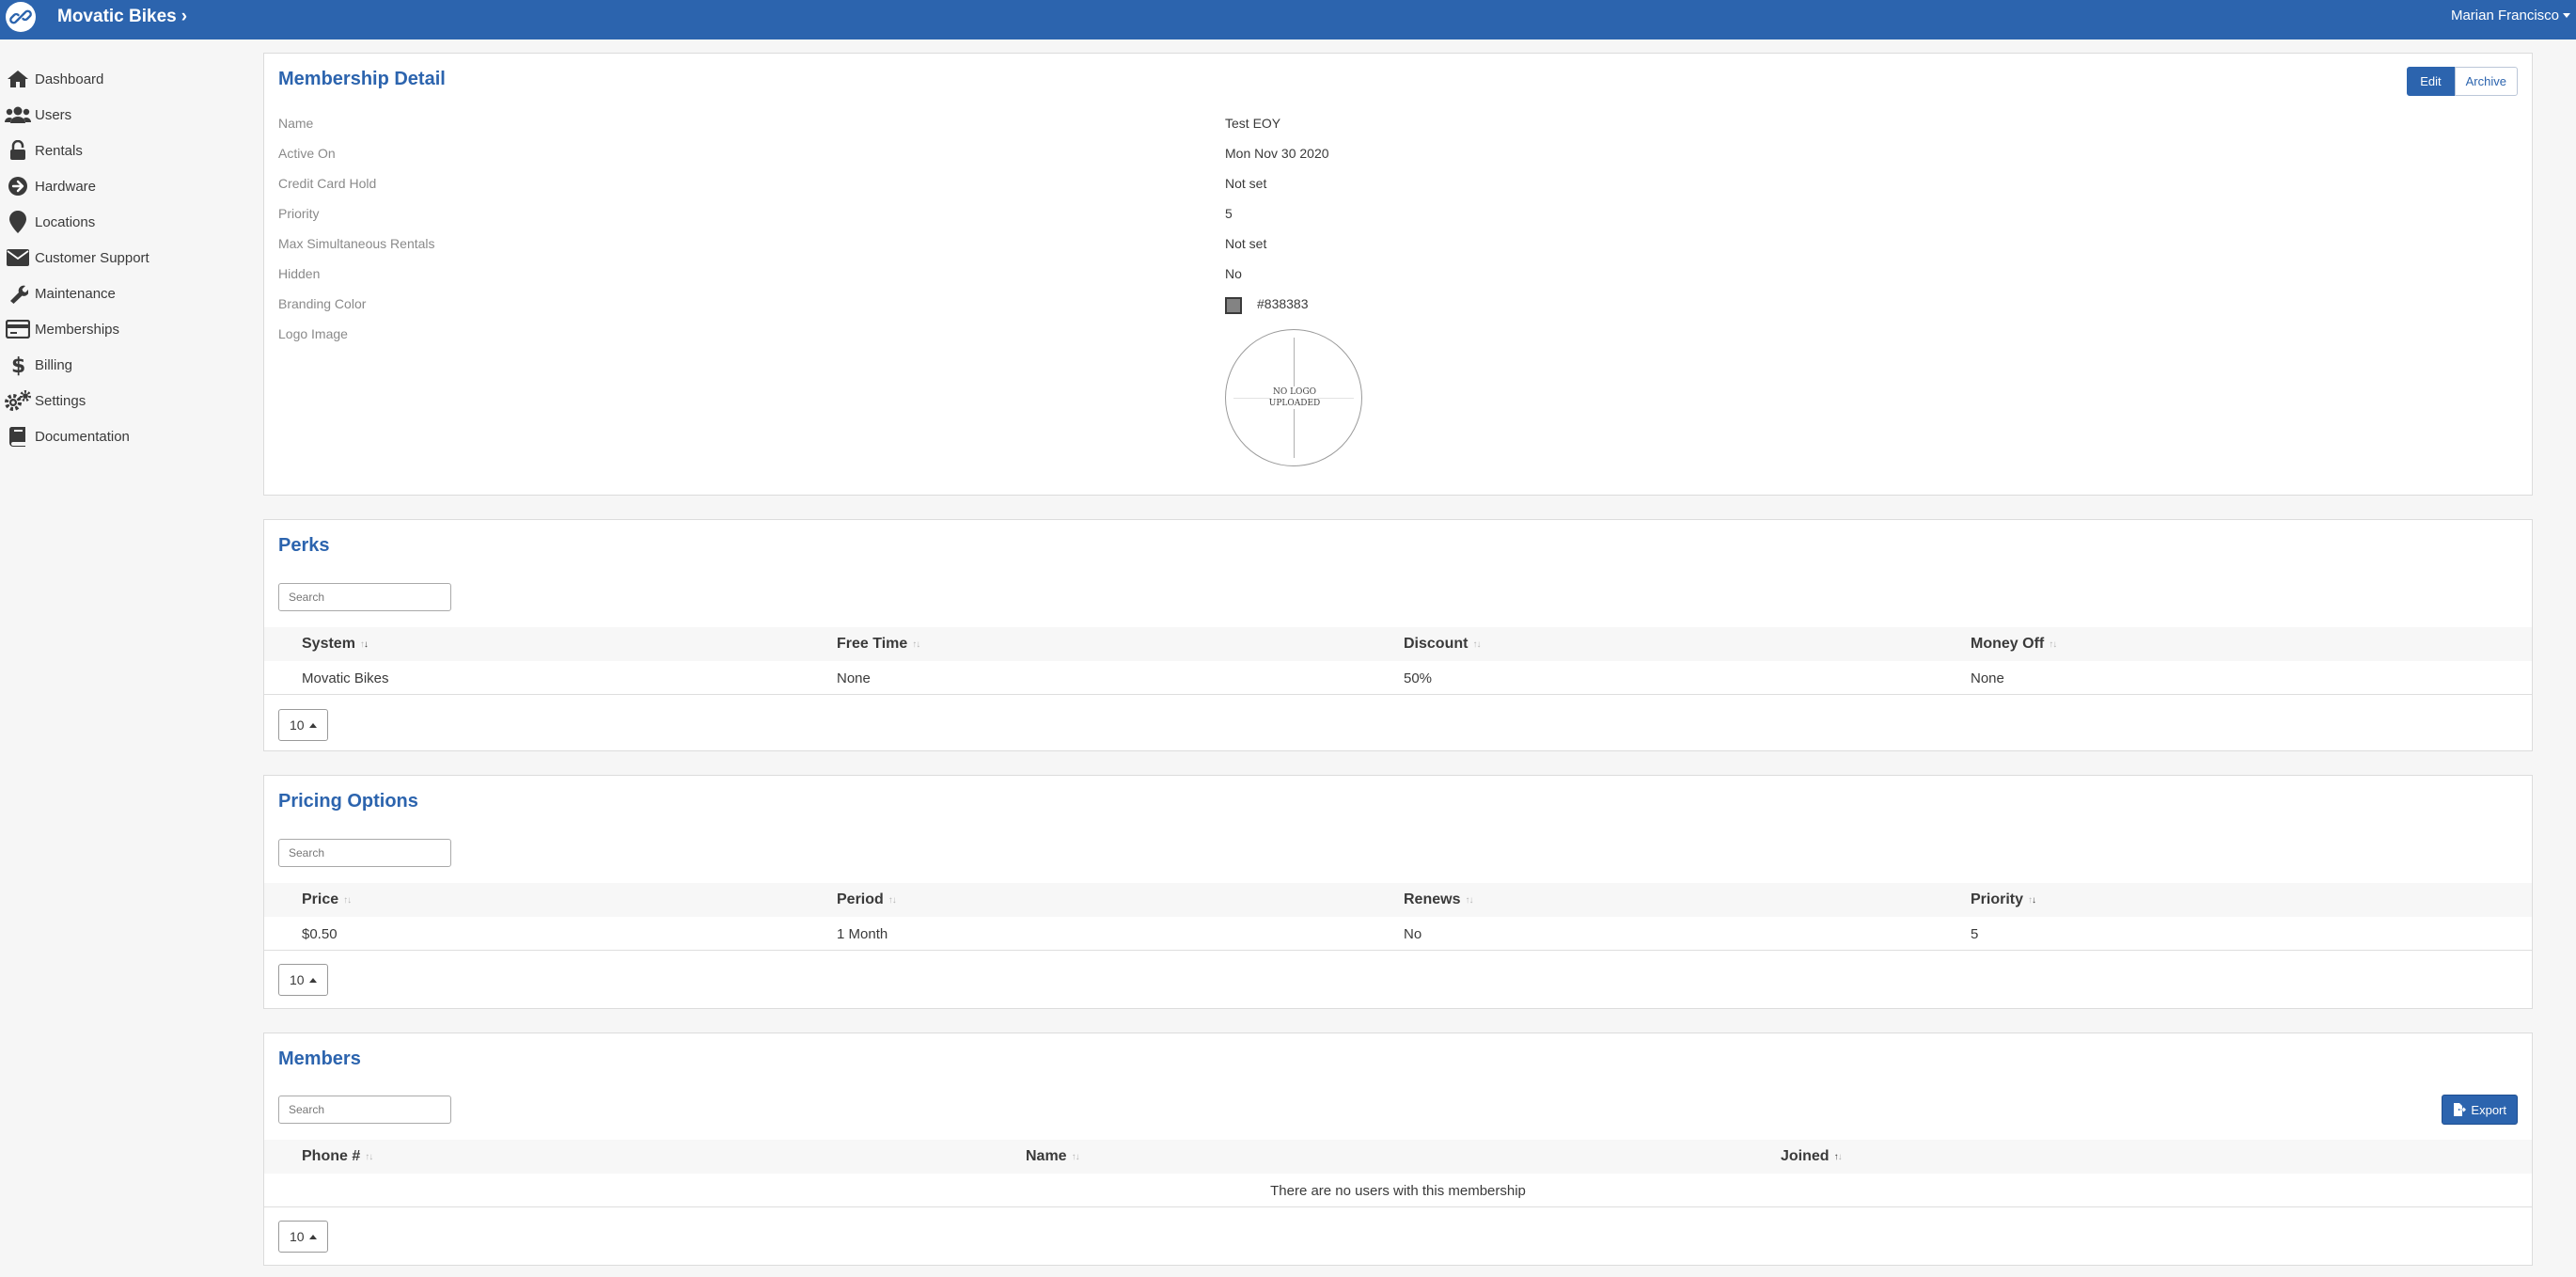  Describe the element at coordinates (17, 258) in the screenshot. I see `envelope-icon` at that location.